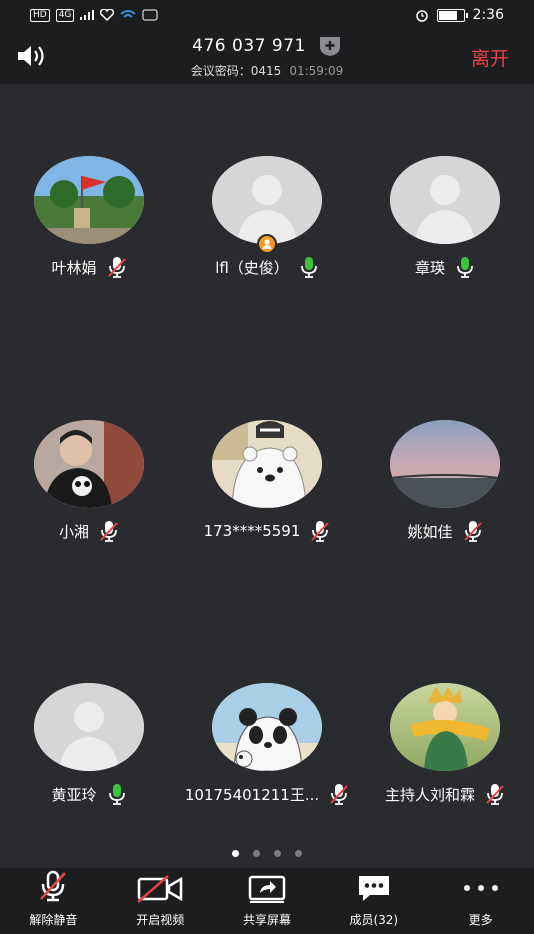 The width and height of the screenshot is (534, 934). I want to click on share-screen-icon, so click(267, 889).